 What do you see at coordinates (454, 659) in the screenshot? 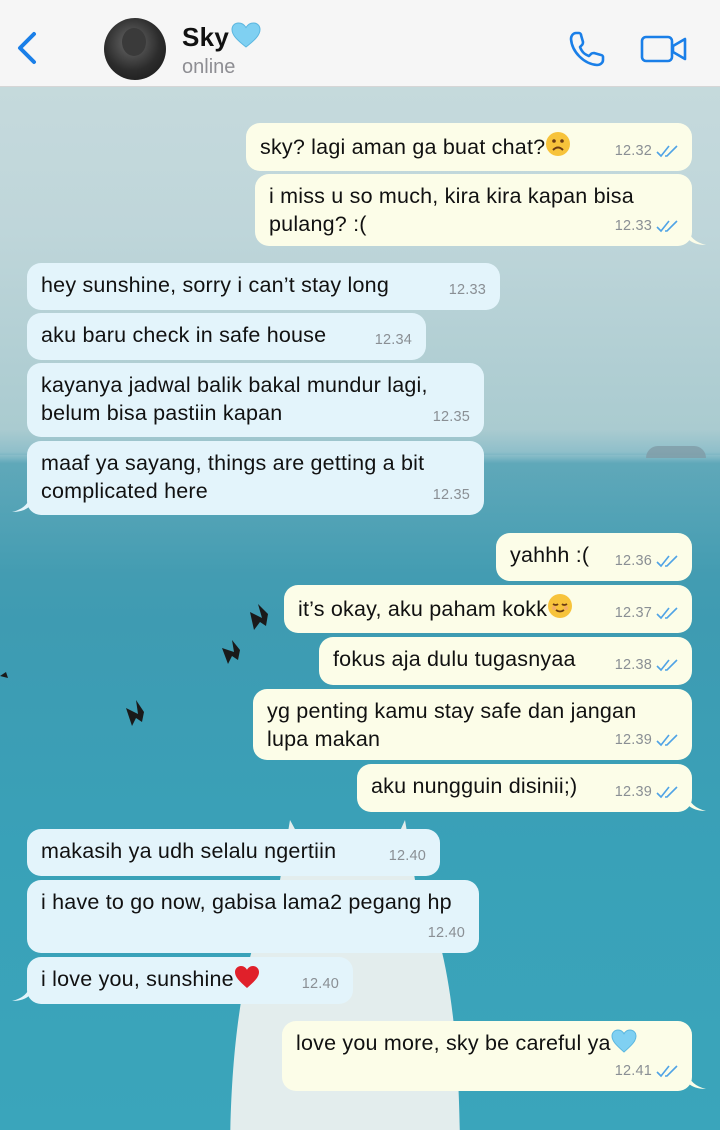
I see `message-text: fokus aja dulu tugasnyaa` at bounding box center [454, 659].